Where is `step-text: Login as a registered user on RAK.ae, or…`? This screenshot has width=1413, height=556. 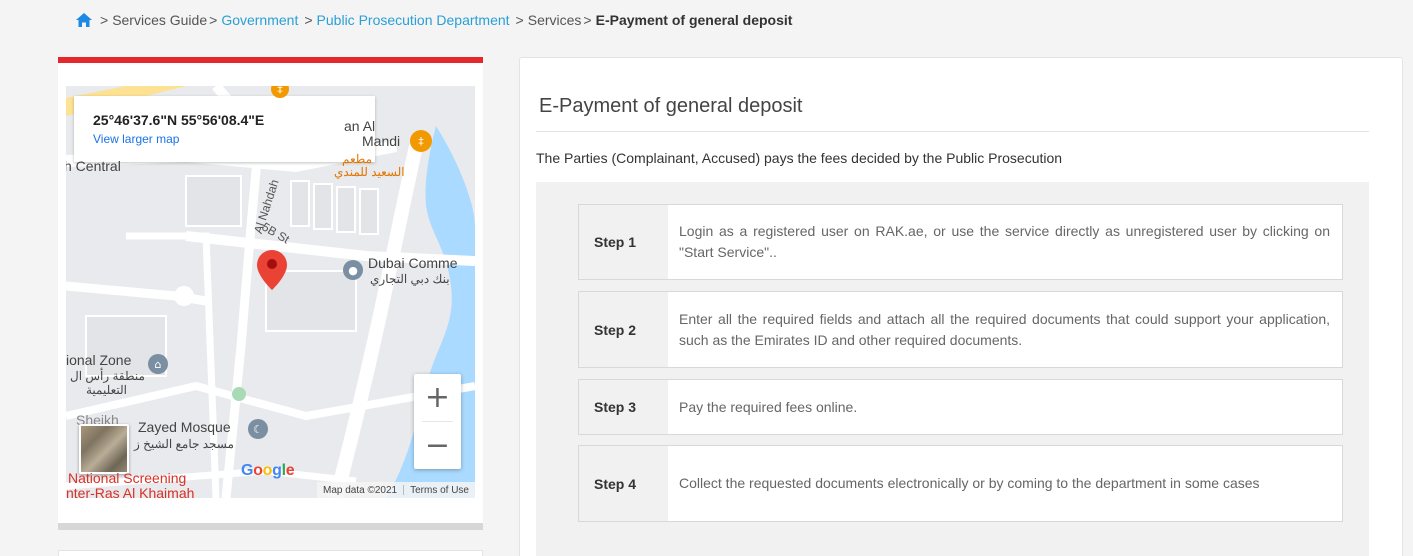 step-text: Login as a registered user on RAK.ae, or… is located at coordinates (1004, 241).